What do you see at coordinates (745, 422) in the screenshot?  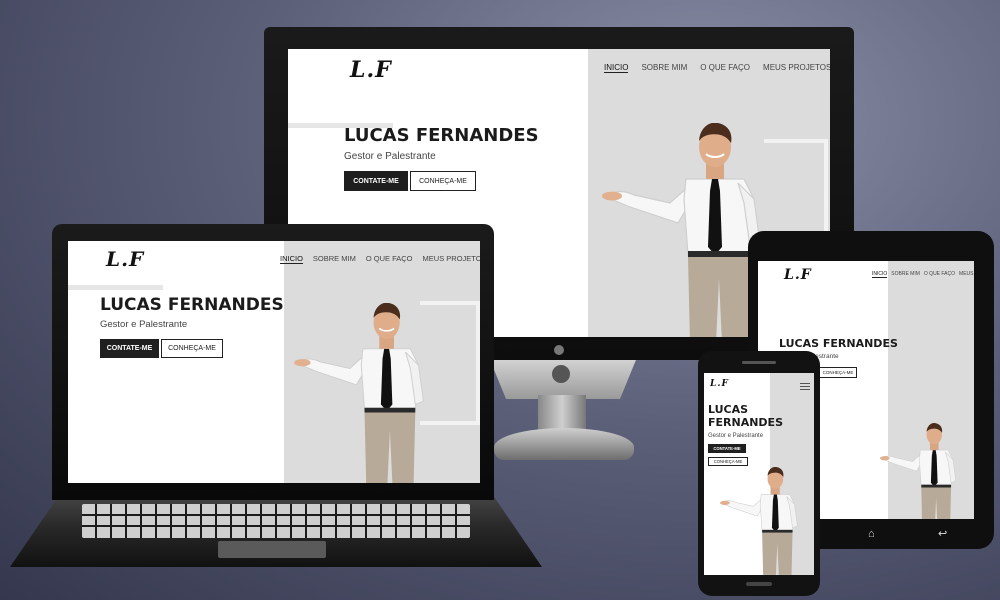 I see `hero-title-line2: FERNANDES` at bounding box center [745, 422].